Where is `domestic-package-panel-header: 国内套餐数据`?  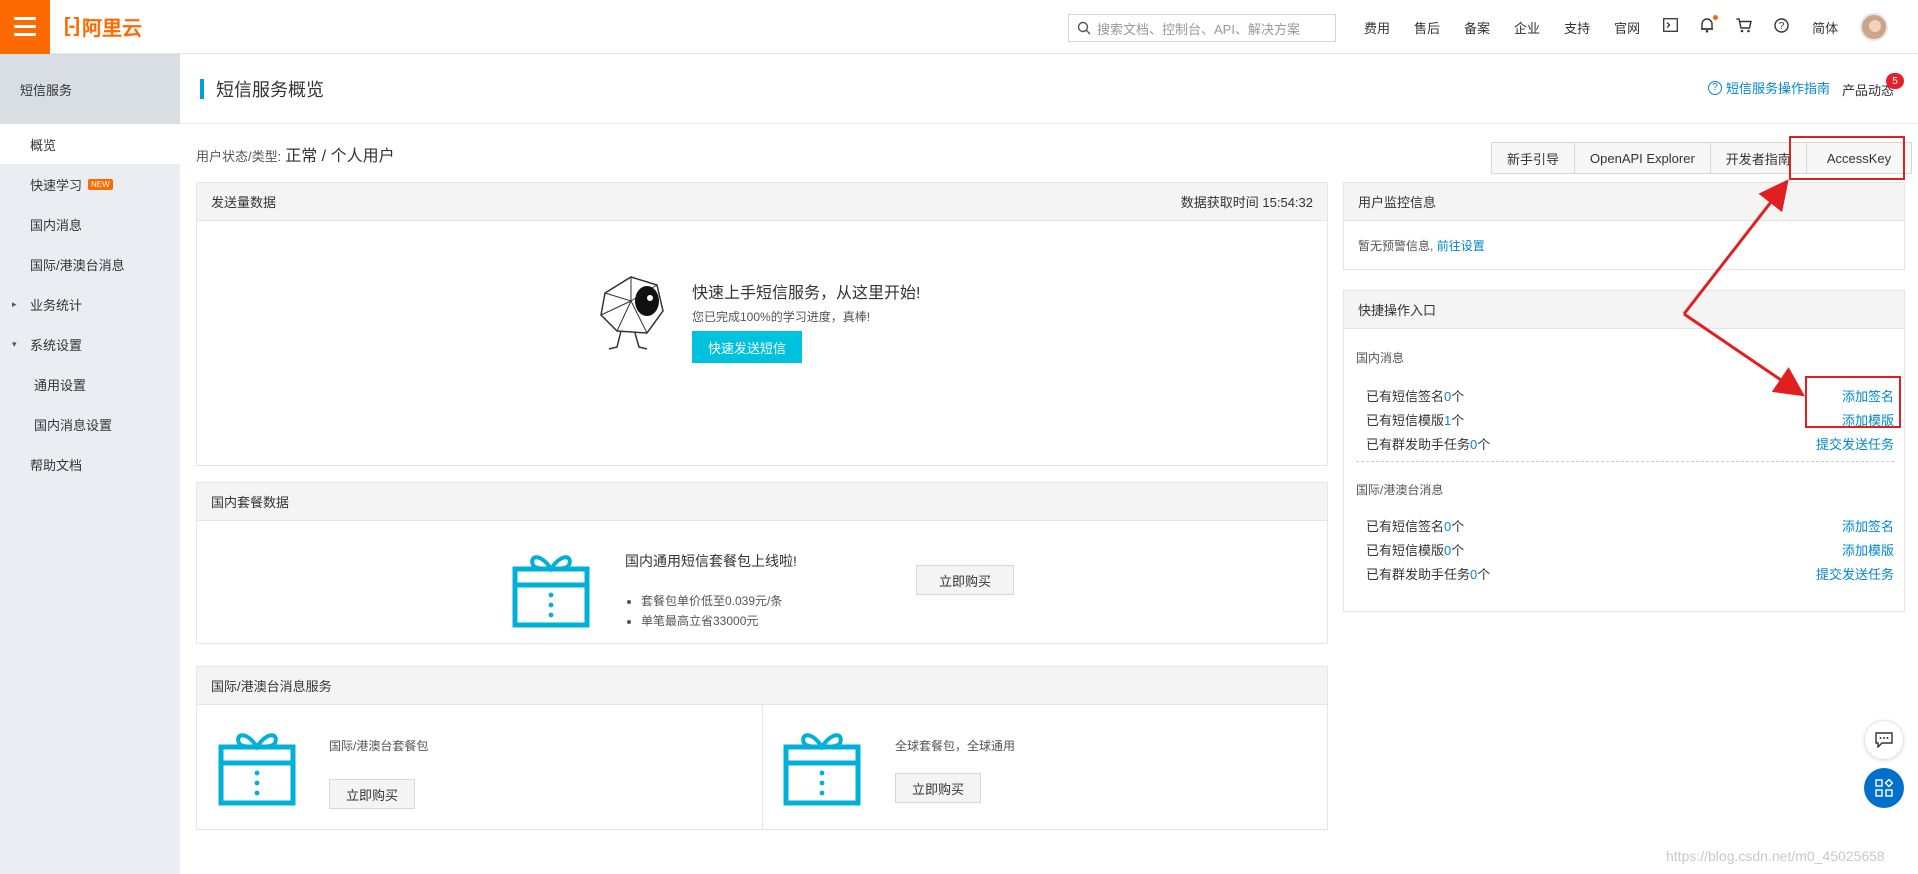 domestic-package-panel-header: 国内套餐数据 is located at coordinates (762, 502).